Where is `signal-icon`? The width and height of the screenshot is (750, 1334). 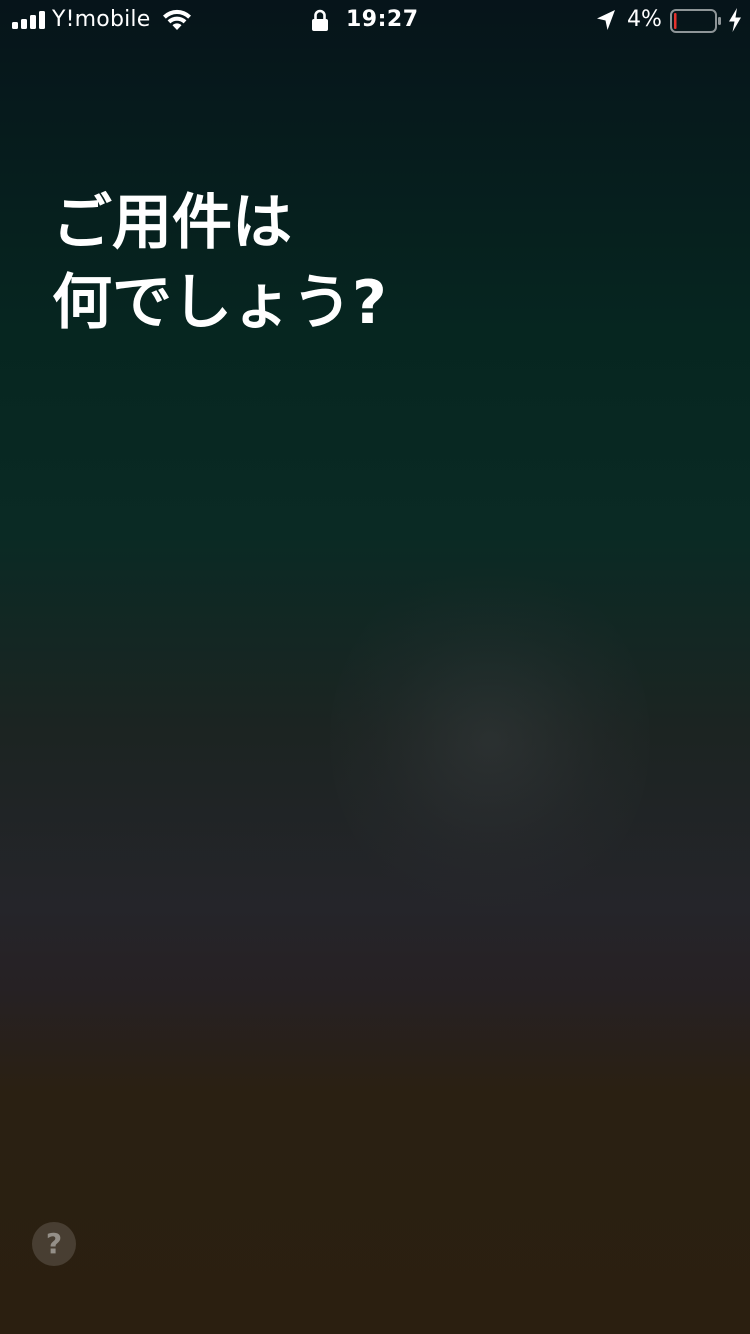 signal-icon is located at coordinates (28, 20).